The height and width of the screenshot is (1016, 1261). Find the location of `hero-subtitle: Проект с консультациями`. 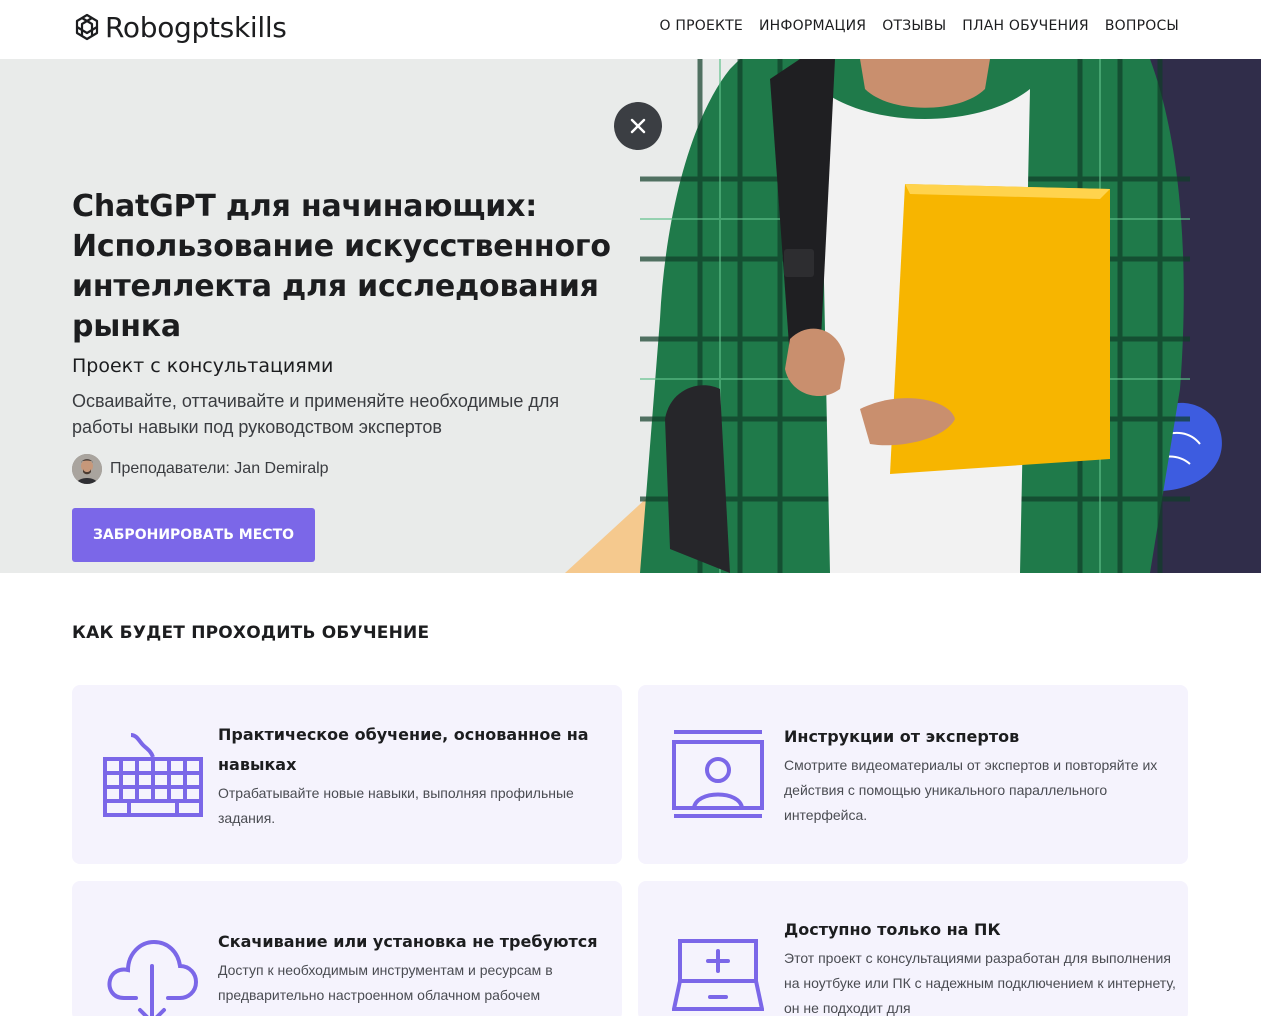

hero-subtitle: Проект с консультациями is located at coordinates (203, 366).